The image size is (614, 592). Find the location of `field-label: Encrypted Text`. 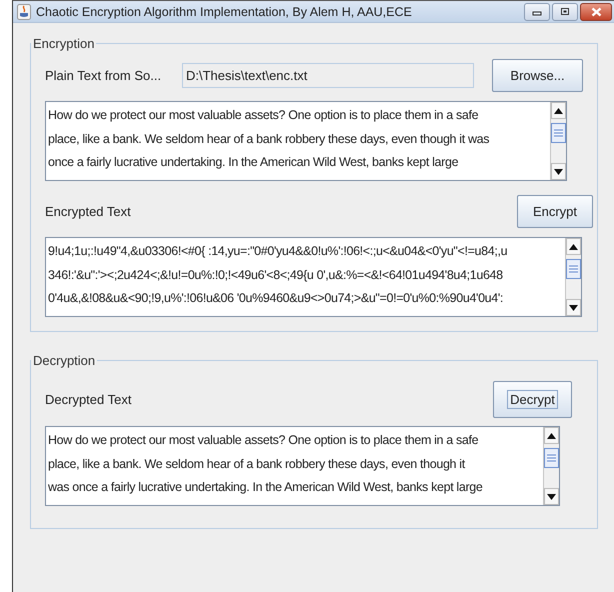

field-label: Encrypted Text is located at coordinates (88, 211).